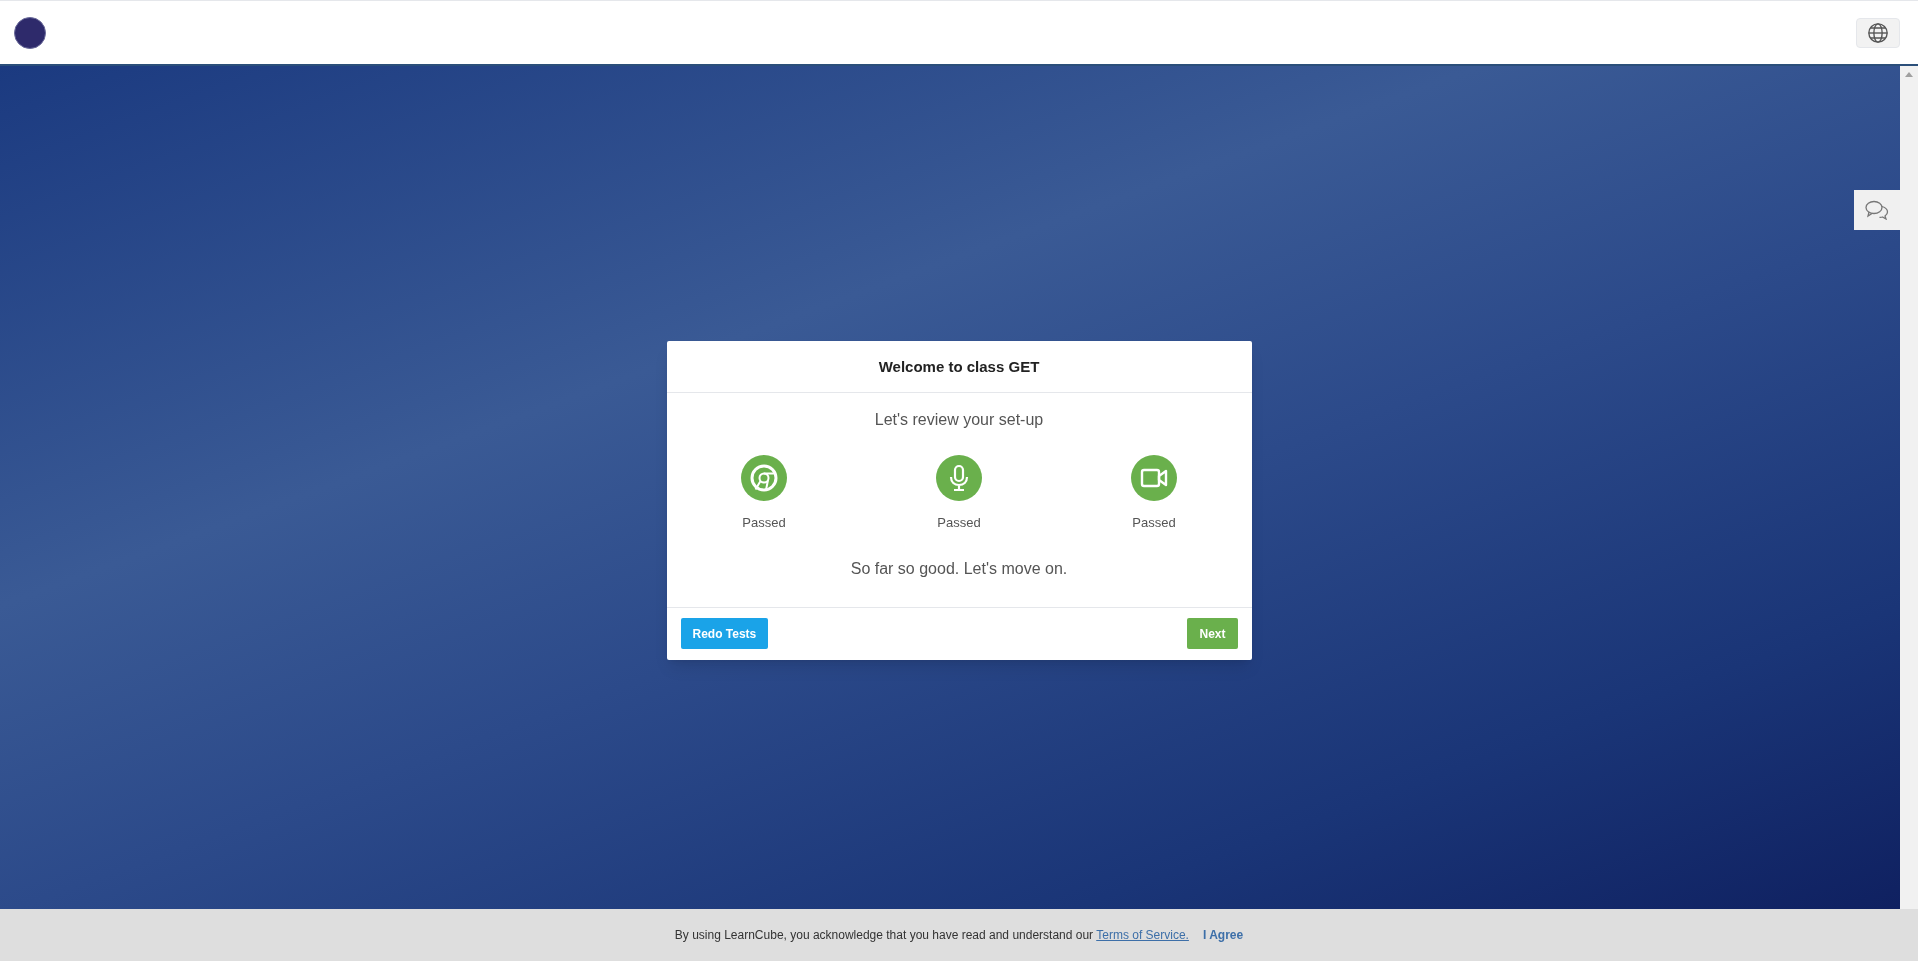 This screenshot has height=961, width=1918. What do you see at coordinates (1154, 478) in the screenshot?
I see `camera-icon` at bounding box center [1154, 478].